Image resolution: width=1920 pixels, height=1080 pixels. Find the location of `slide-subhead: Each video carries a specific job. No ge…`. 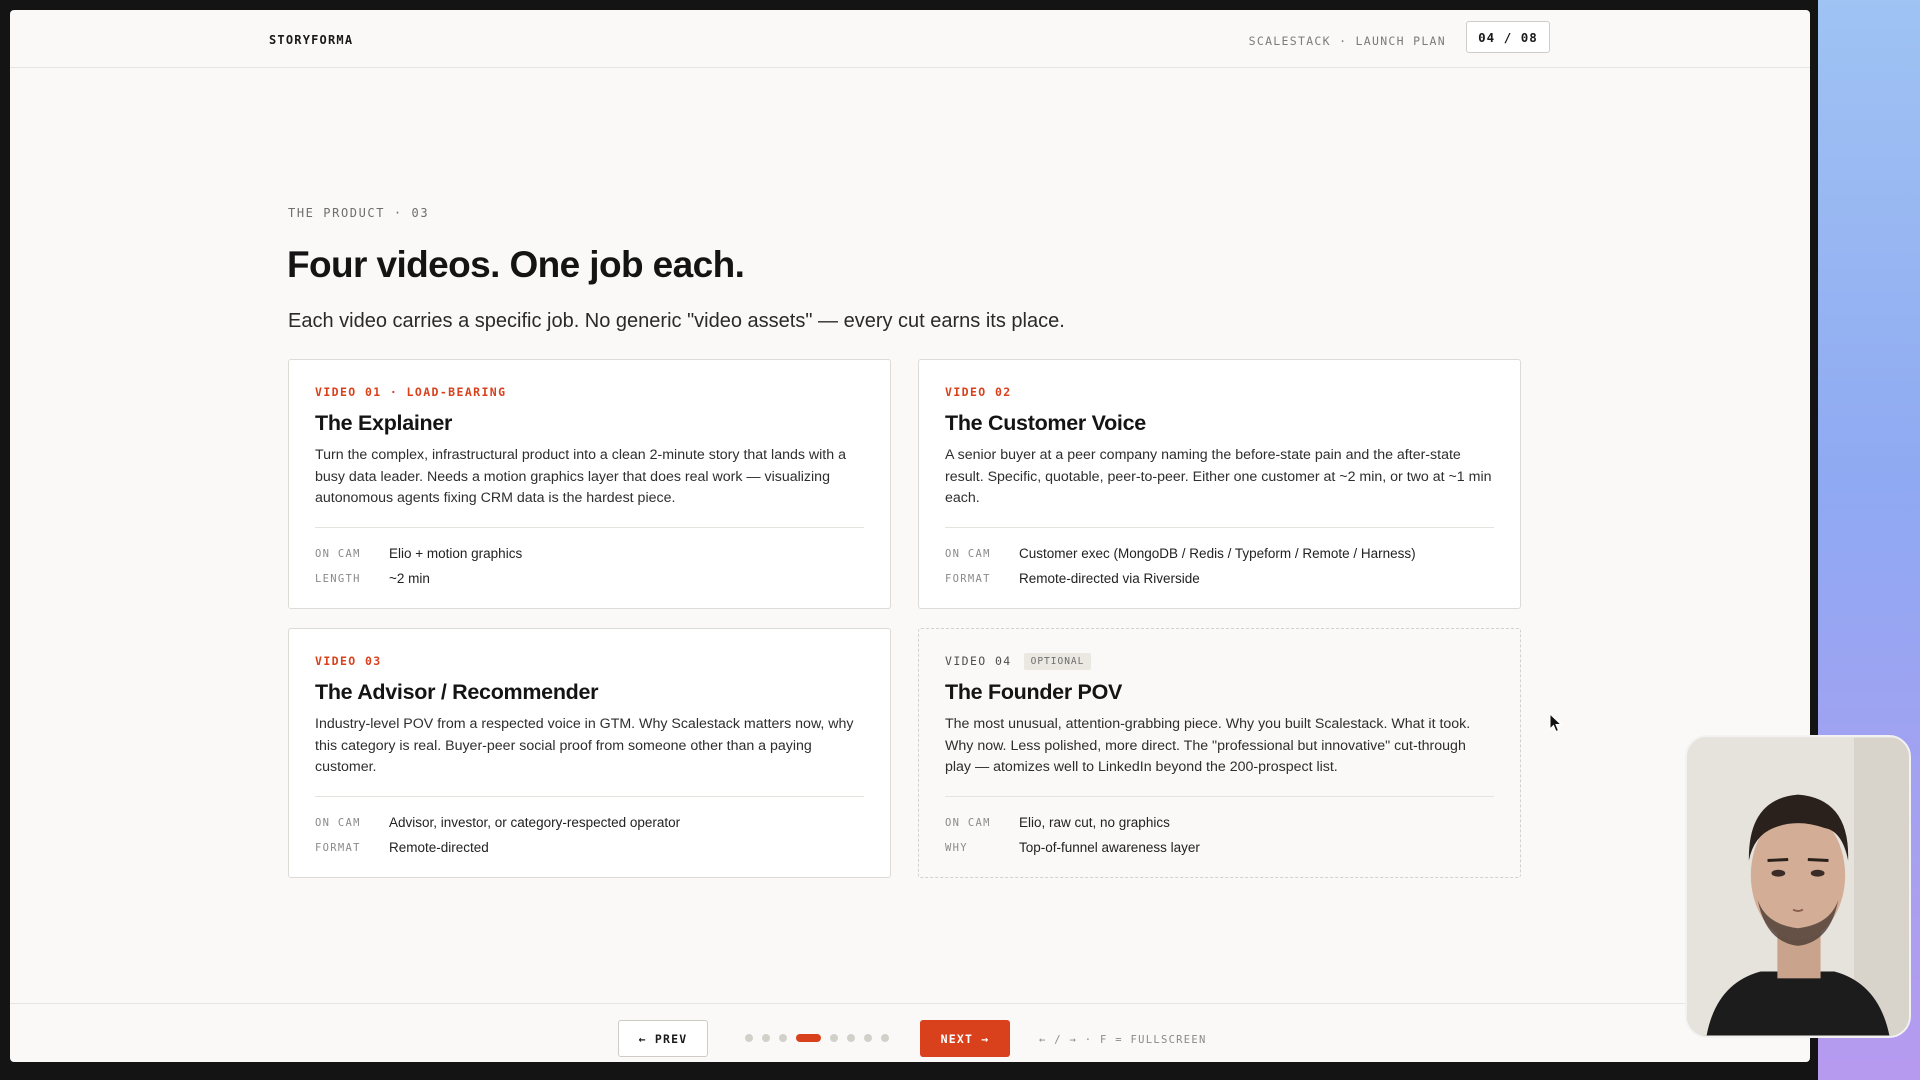

slide-subhead: Each video carries a specific job. No ge… is located at coordinates (676, 321).